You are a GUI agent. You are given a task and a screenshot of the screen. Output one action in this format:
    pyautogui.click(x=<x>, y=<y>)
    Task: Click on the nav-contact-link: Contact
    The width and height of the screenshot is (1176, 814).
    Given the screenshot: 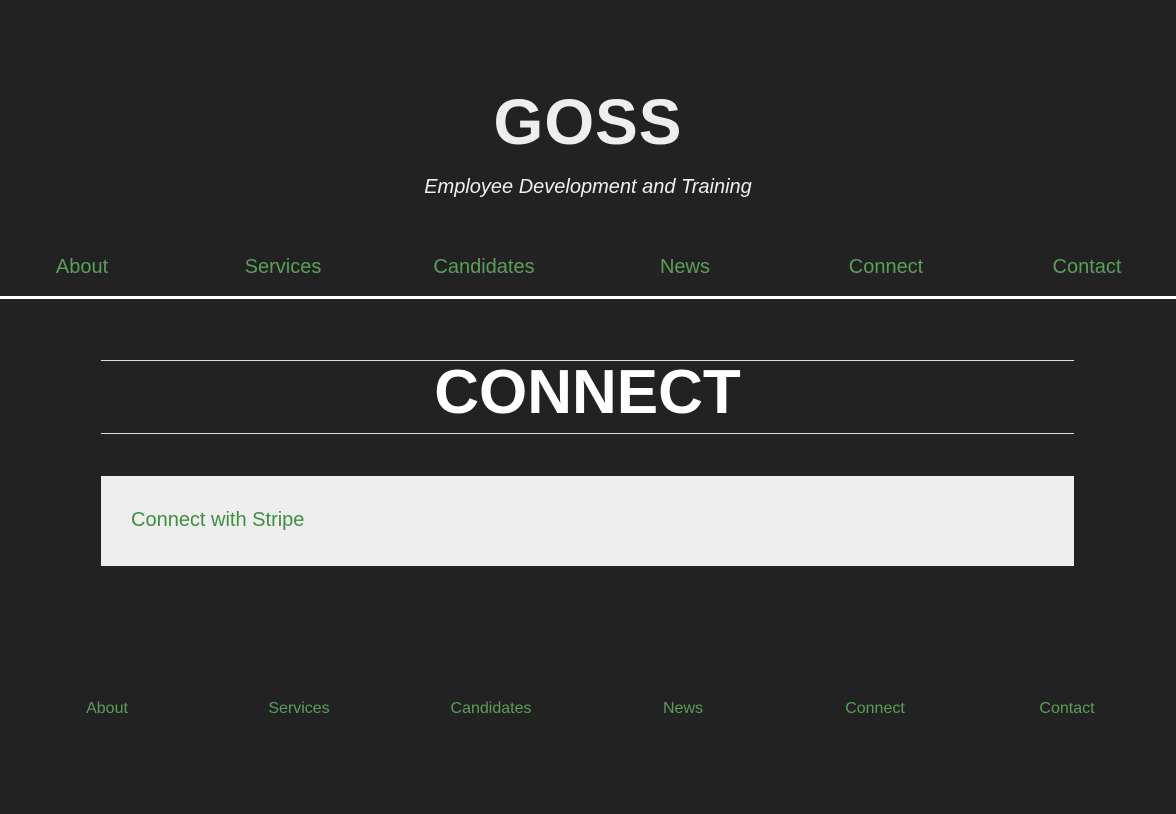 What is the action you would take?
    pyautogui.click(x=1081, y=267)
    